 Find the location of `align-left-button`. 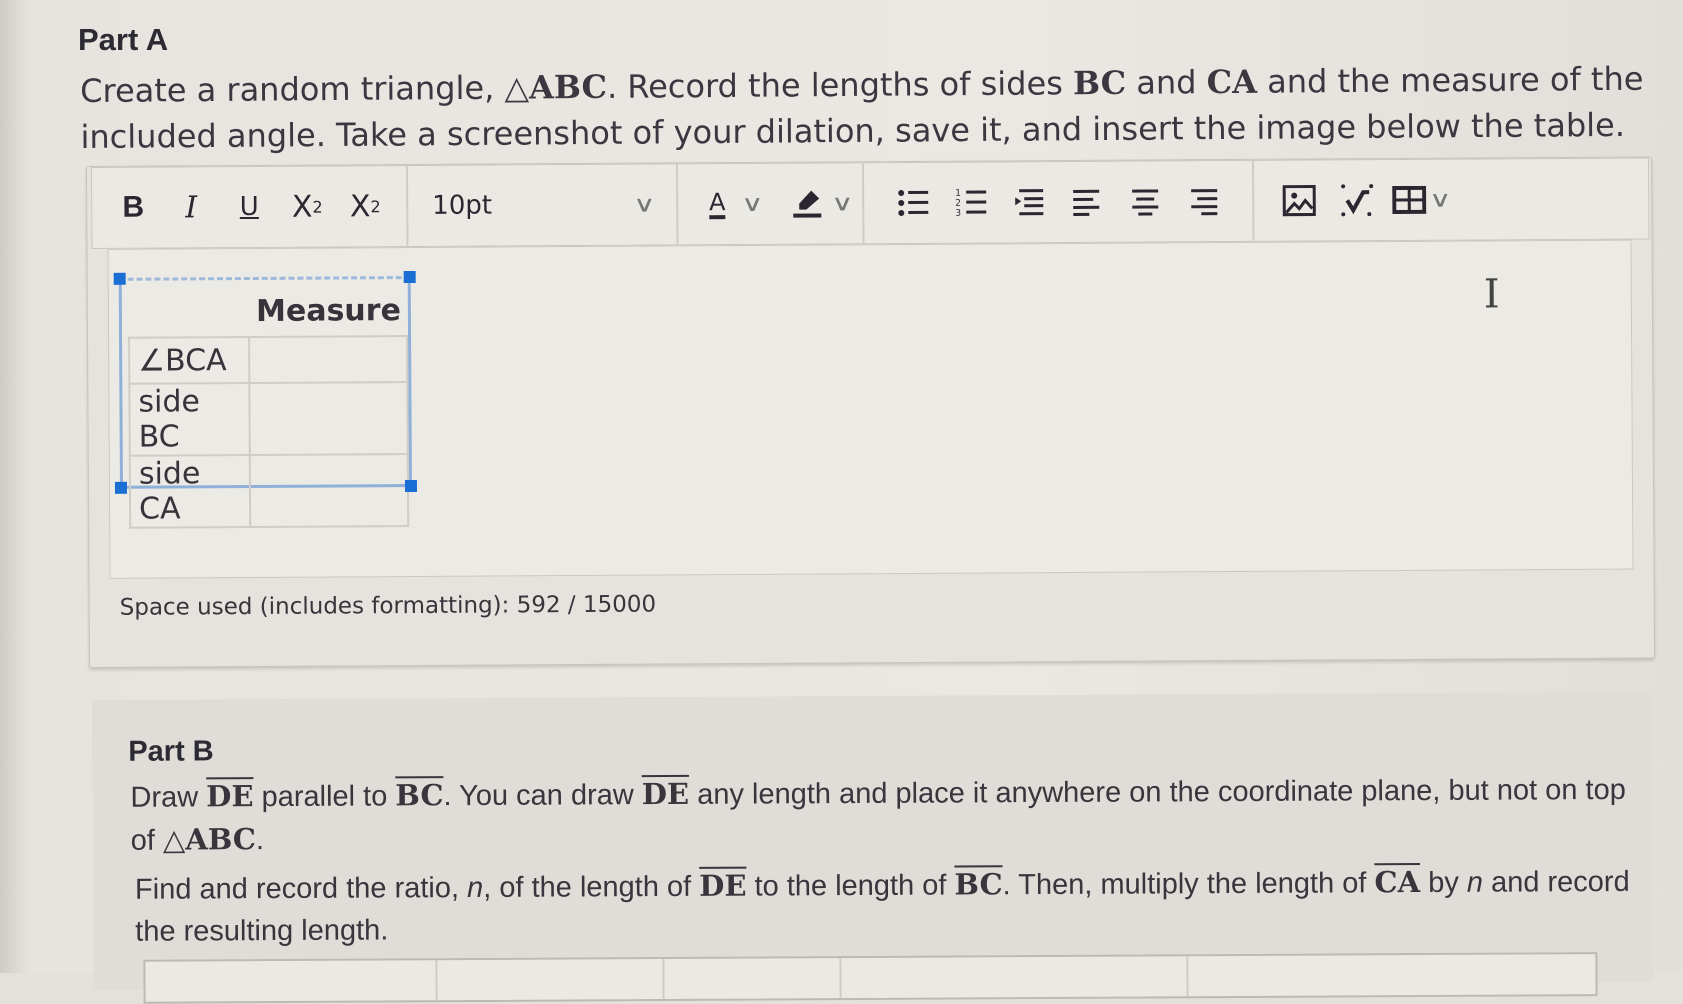

align-left-button is located at coordinates (1087, 202).